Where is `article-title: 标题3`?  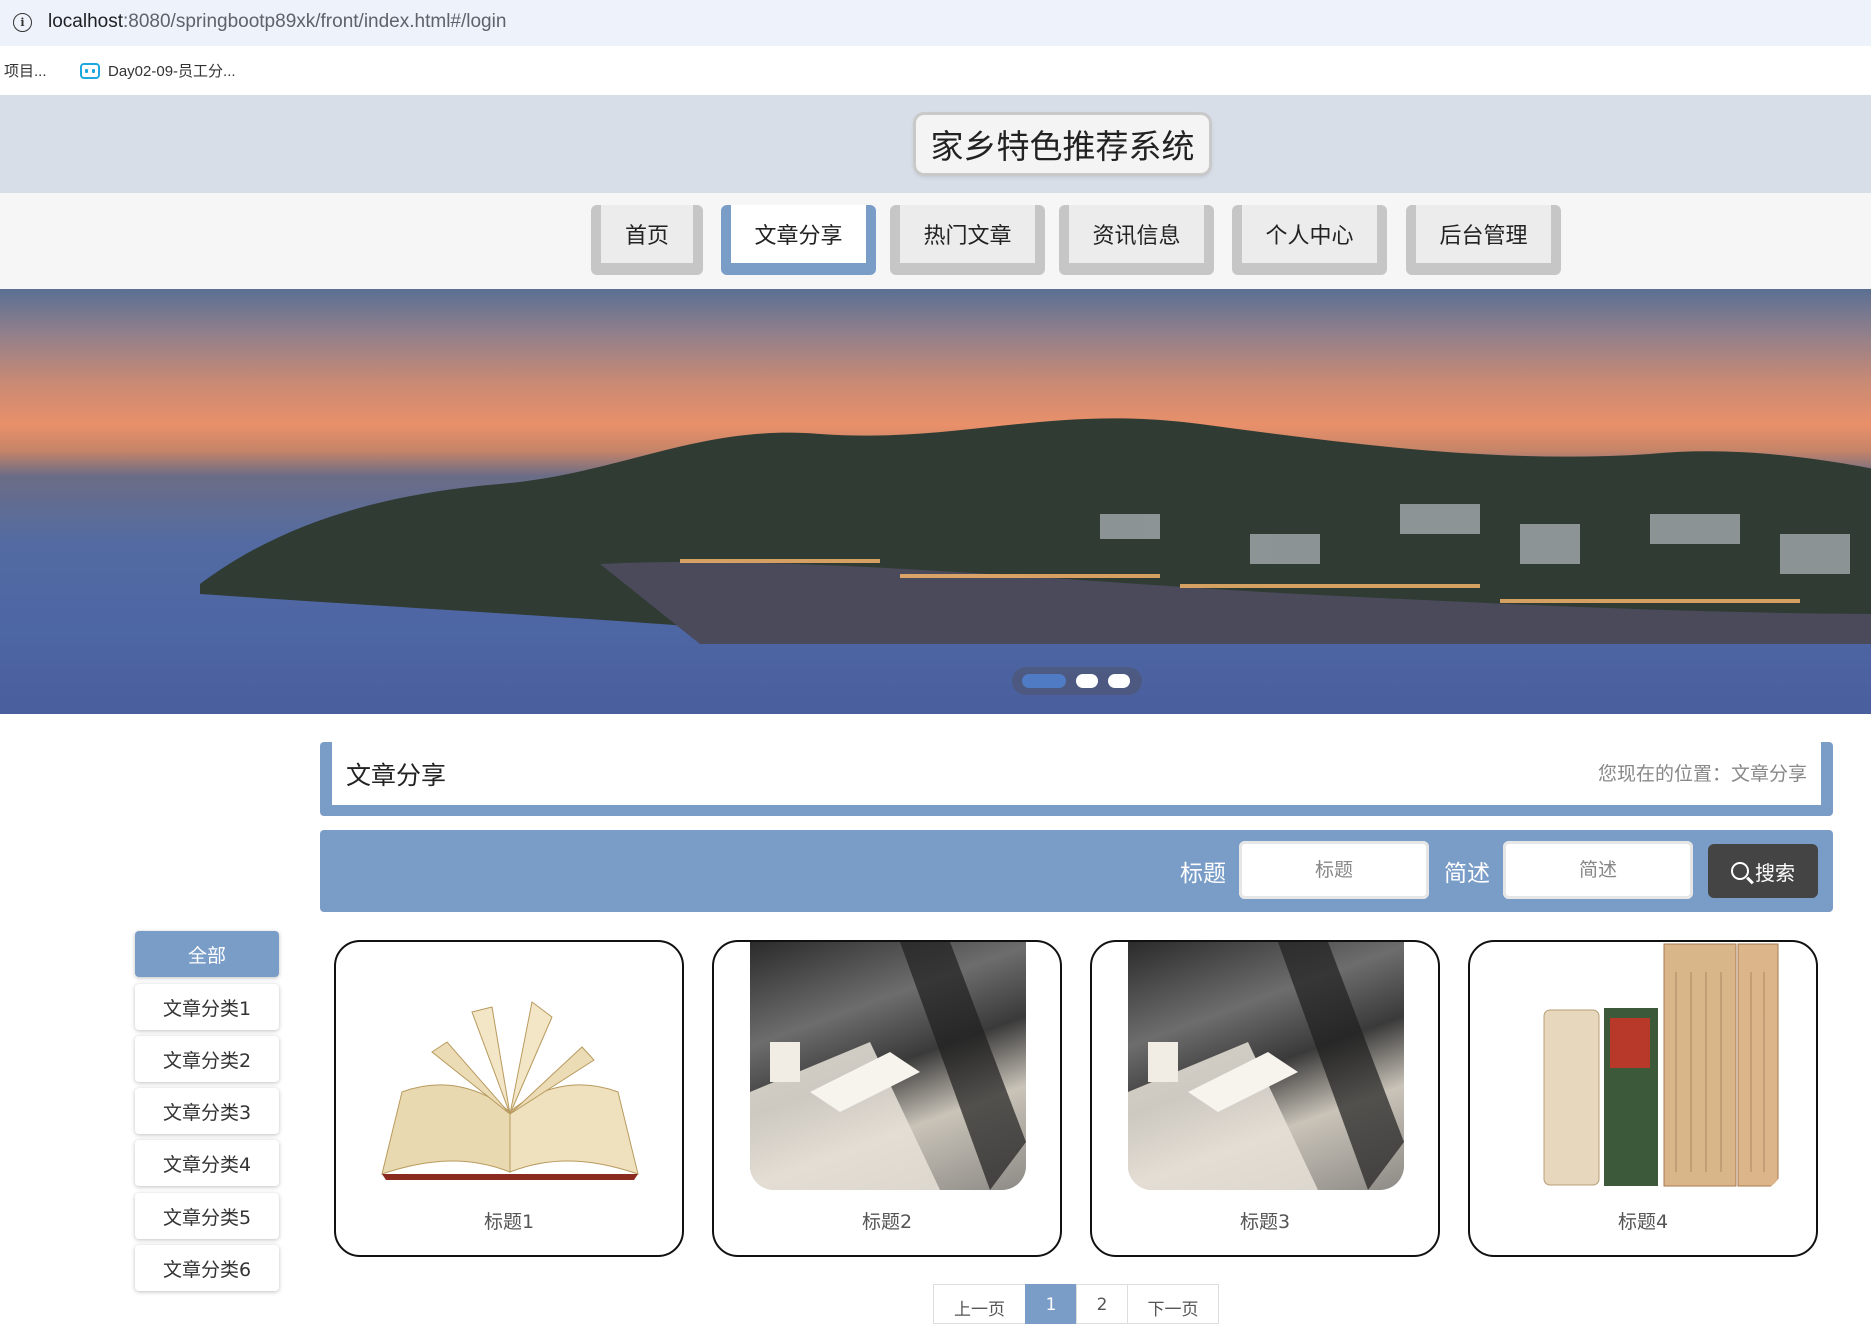 article-title: 标题3 is located at coordinates (1265, 1222).